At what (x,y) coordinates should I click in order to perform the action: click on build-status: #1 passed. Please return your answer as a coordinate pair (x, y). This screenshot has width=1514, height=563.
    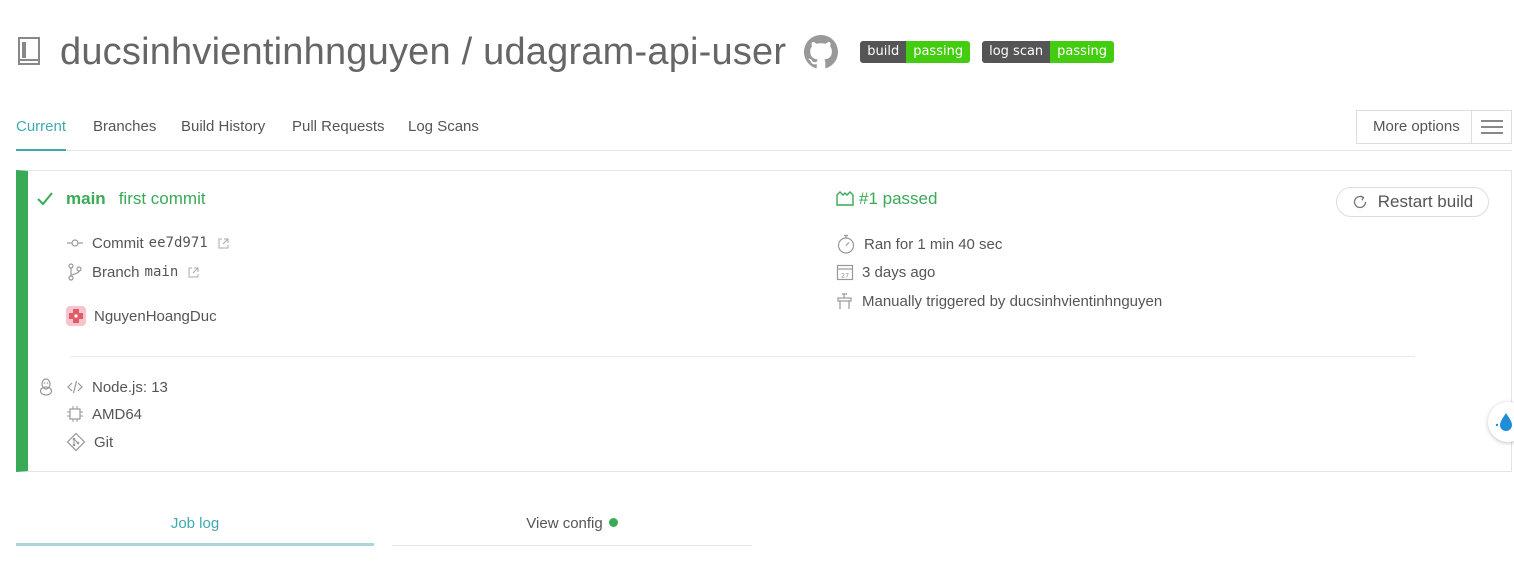
    Looking at the image, I should click on (886, 199).